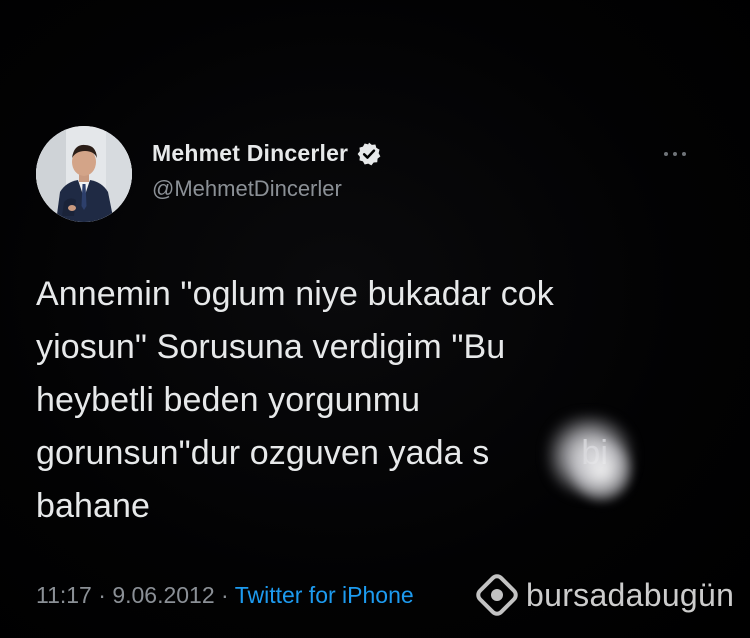  I want to click on verified-badge-icon, so click(369, 154).